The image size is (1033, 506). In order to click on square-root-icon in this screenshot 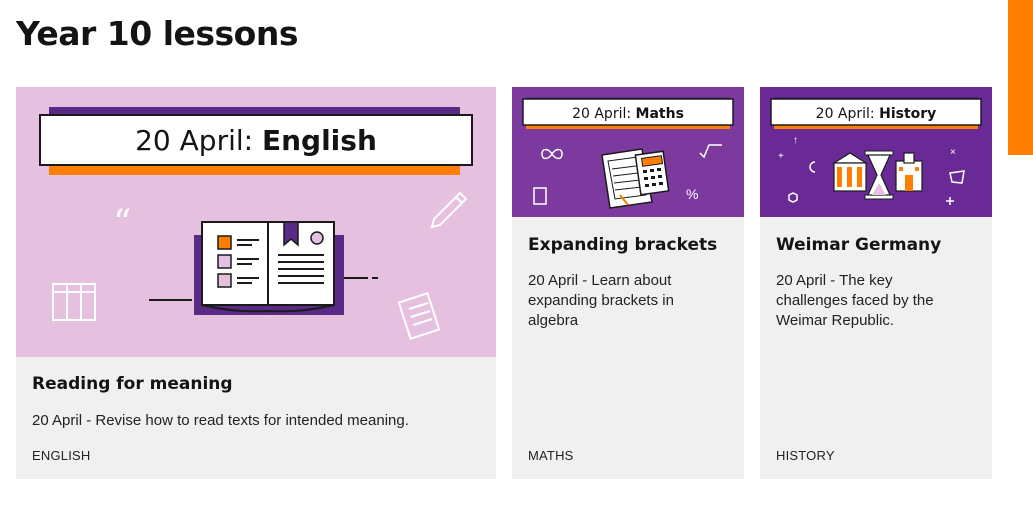, I will do `click(710, 151)`.